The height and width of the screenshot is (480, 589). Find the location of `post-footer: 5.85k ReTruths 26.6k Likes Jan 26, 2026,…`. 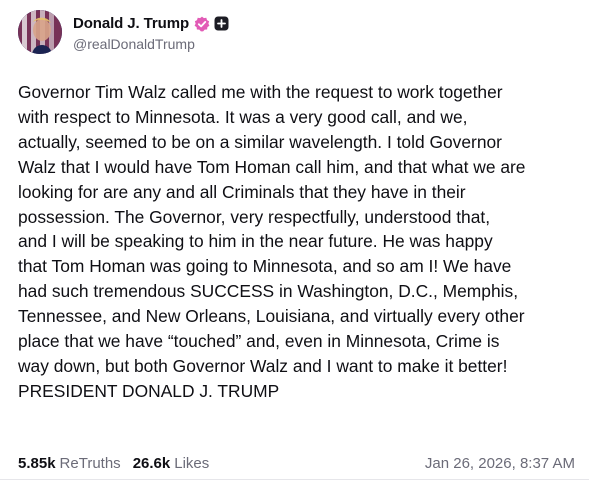

post-footer: 5.85k ReTruths 26.6k Likes Jan 26, 2026,… is located at coordinates (296, 463).